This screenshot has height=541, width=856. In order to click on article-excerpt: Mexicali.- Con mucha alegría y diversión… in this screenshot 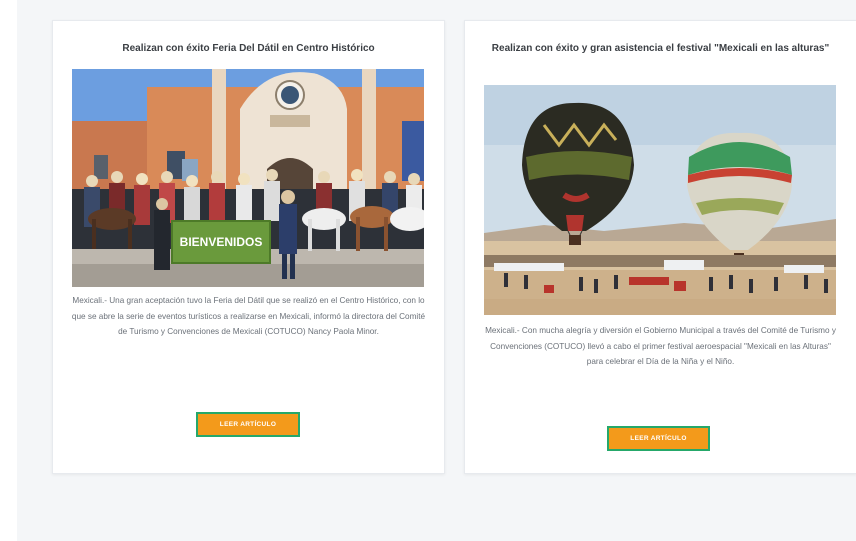, I will do `click(660, 346)`.